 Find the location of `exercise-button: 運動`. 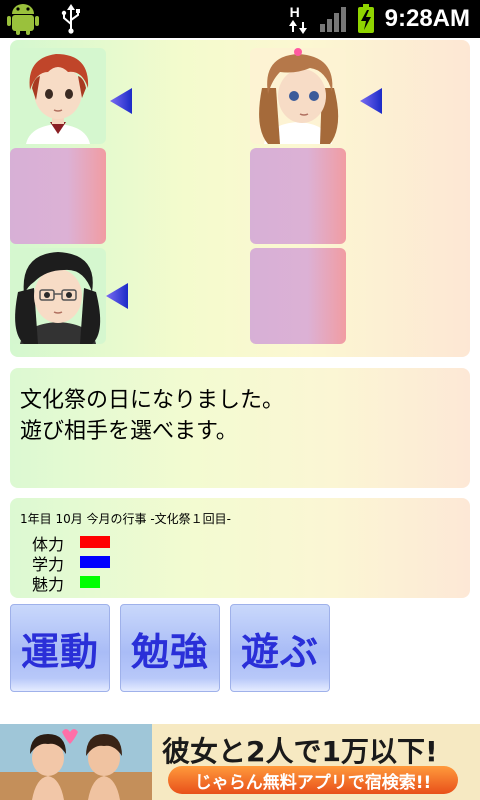

exercise-button: 運動 is located at coordinates (60, 648).